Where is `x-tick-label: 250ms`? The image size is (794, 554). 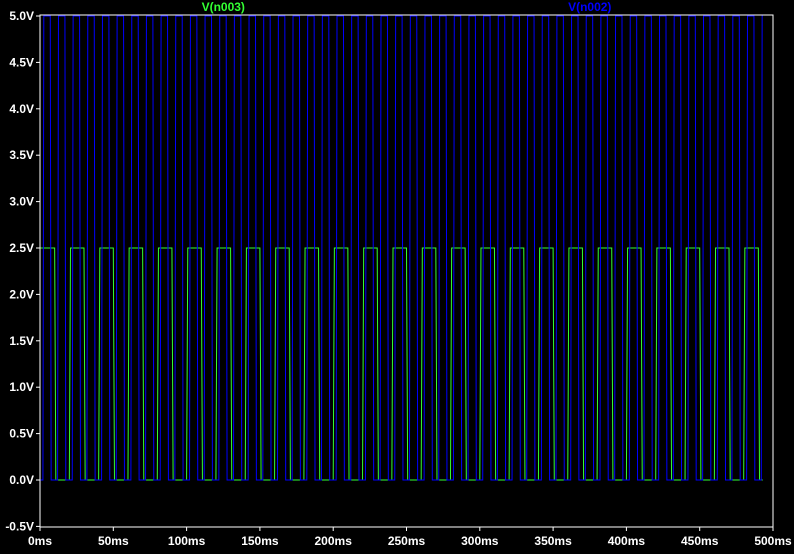 x-tick-label: 250ms is located at coordinates (407, 541).